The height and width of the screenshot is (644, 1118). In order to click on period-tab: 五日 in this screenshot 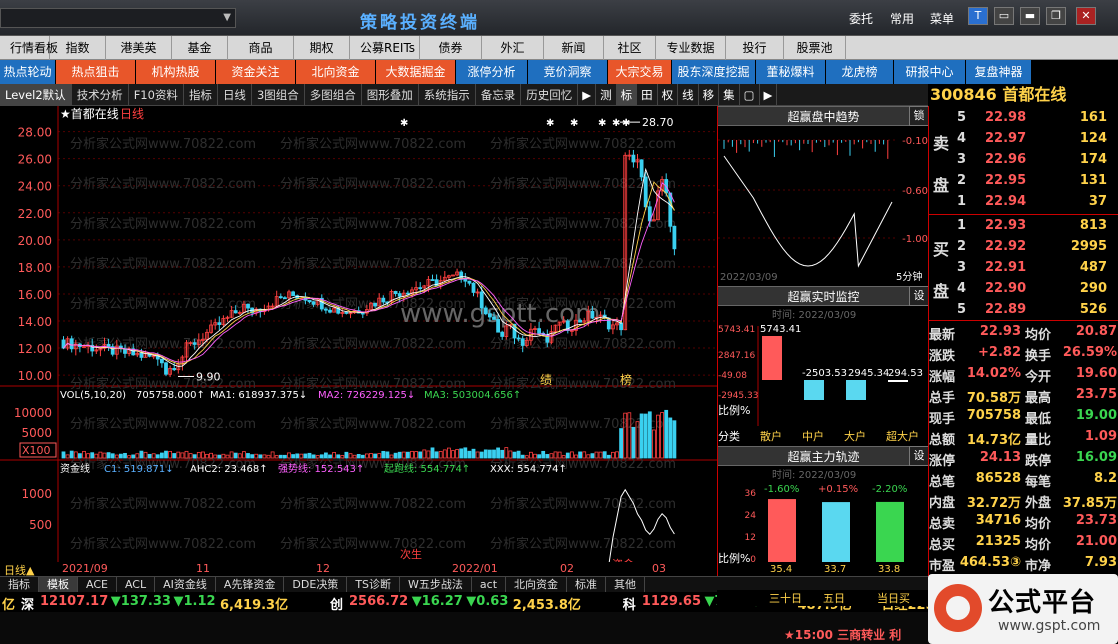, I will do `click(834, 598)`.